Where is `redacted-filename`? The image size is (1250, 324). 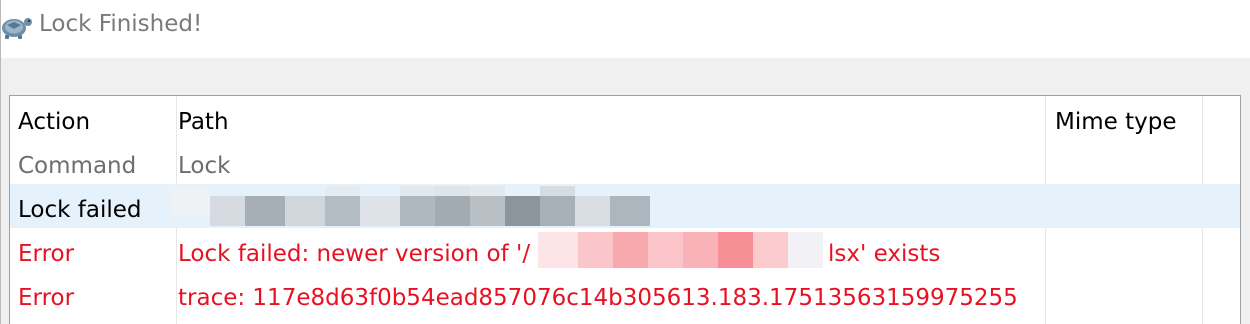 redacted-filename is located at coordinates (683, 250).